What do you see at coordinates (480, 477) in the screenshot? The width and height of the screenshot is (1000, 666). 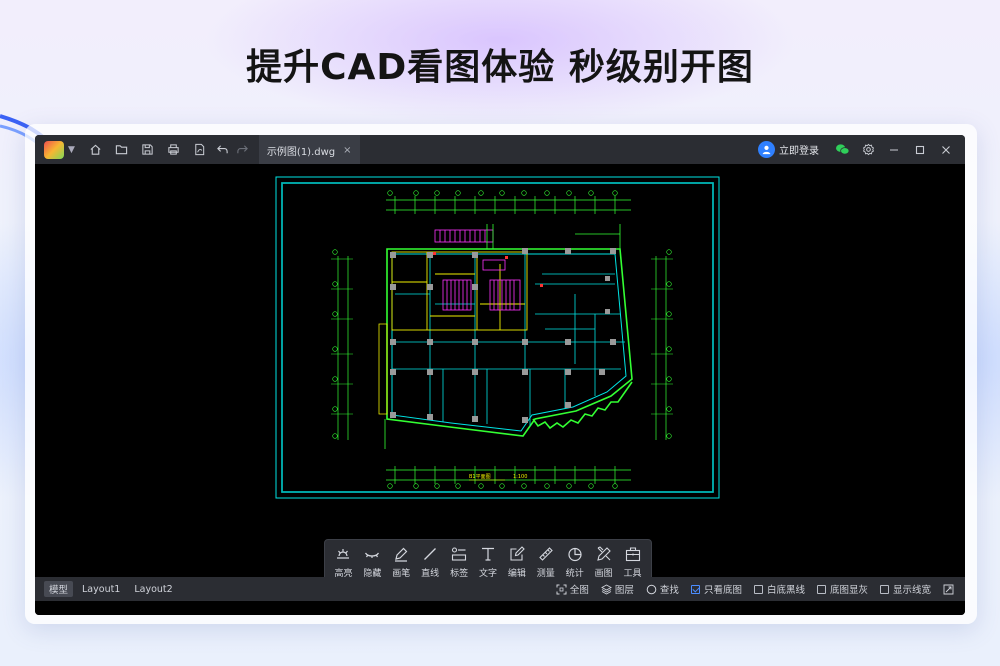 I see `drawing-title: B1平面图` at bounding box center [480, 477].